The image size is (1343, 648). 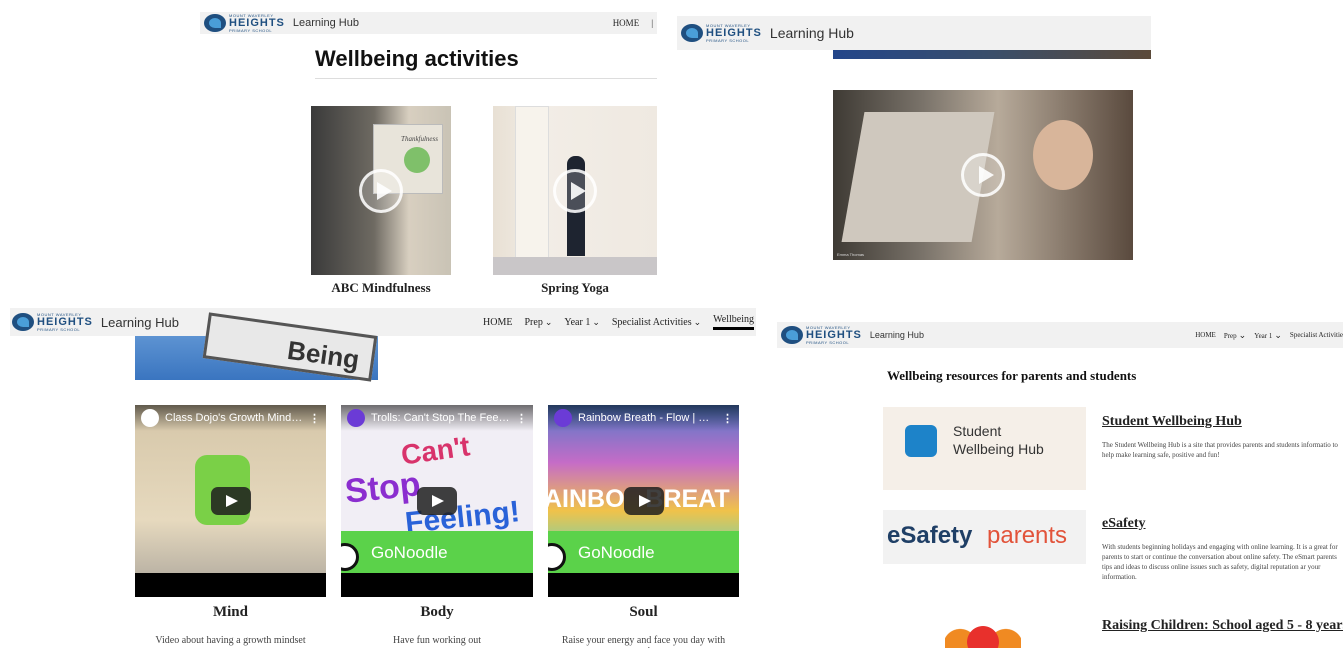 I want to click on video-mind: Class Dojo's Growth Mindset ... ⋮, so click(x=230, y=501).